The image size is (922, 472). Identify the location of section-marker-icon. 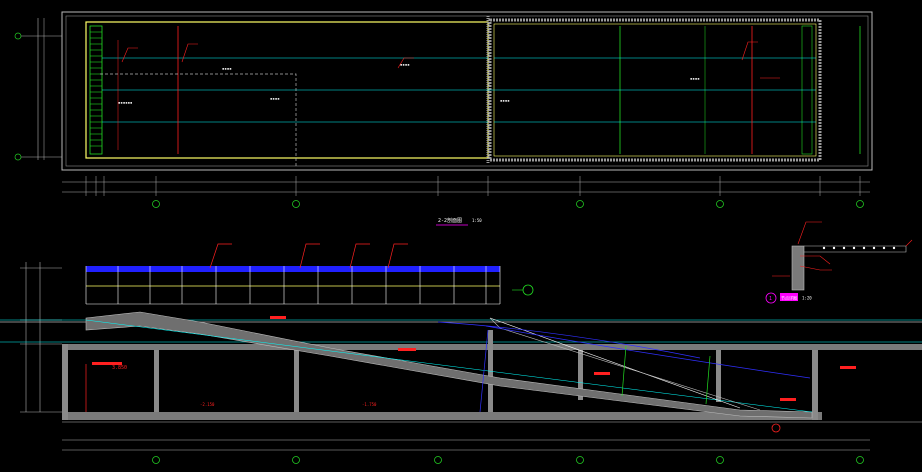
(528, 290).